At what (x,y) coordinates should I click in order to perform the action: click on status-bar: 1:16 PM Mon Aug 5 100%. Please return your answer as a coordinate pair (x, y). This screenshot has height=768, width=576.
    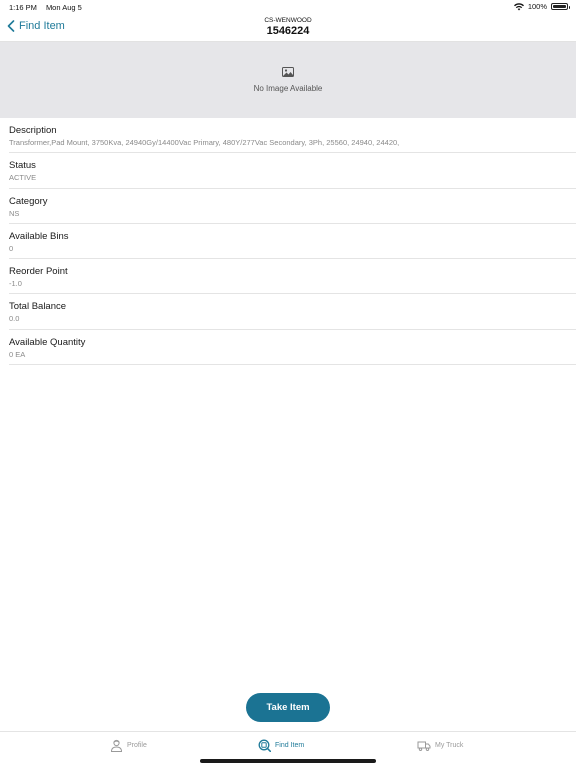
    Looking at the image, I should click on (288, 7).